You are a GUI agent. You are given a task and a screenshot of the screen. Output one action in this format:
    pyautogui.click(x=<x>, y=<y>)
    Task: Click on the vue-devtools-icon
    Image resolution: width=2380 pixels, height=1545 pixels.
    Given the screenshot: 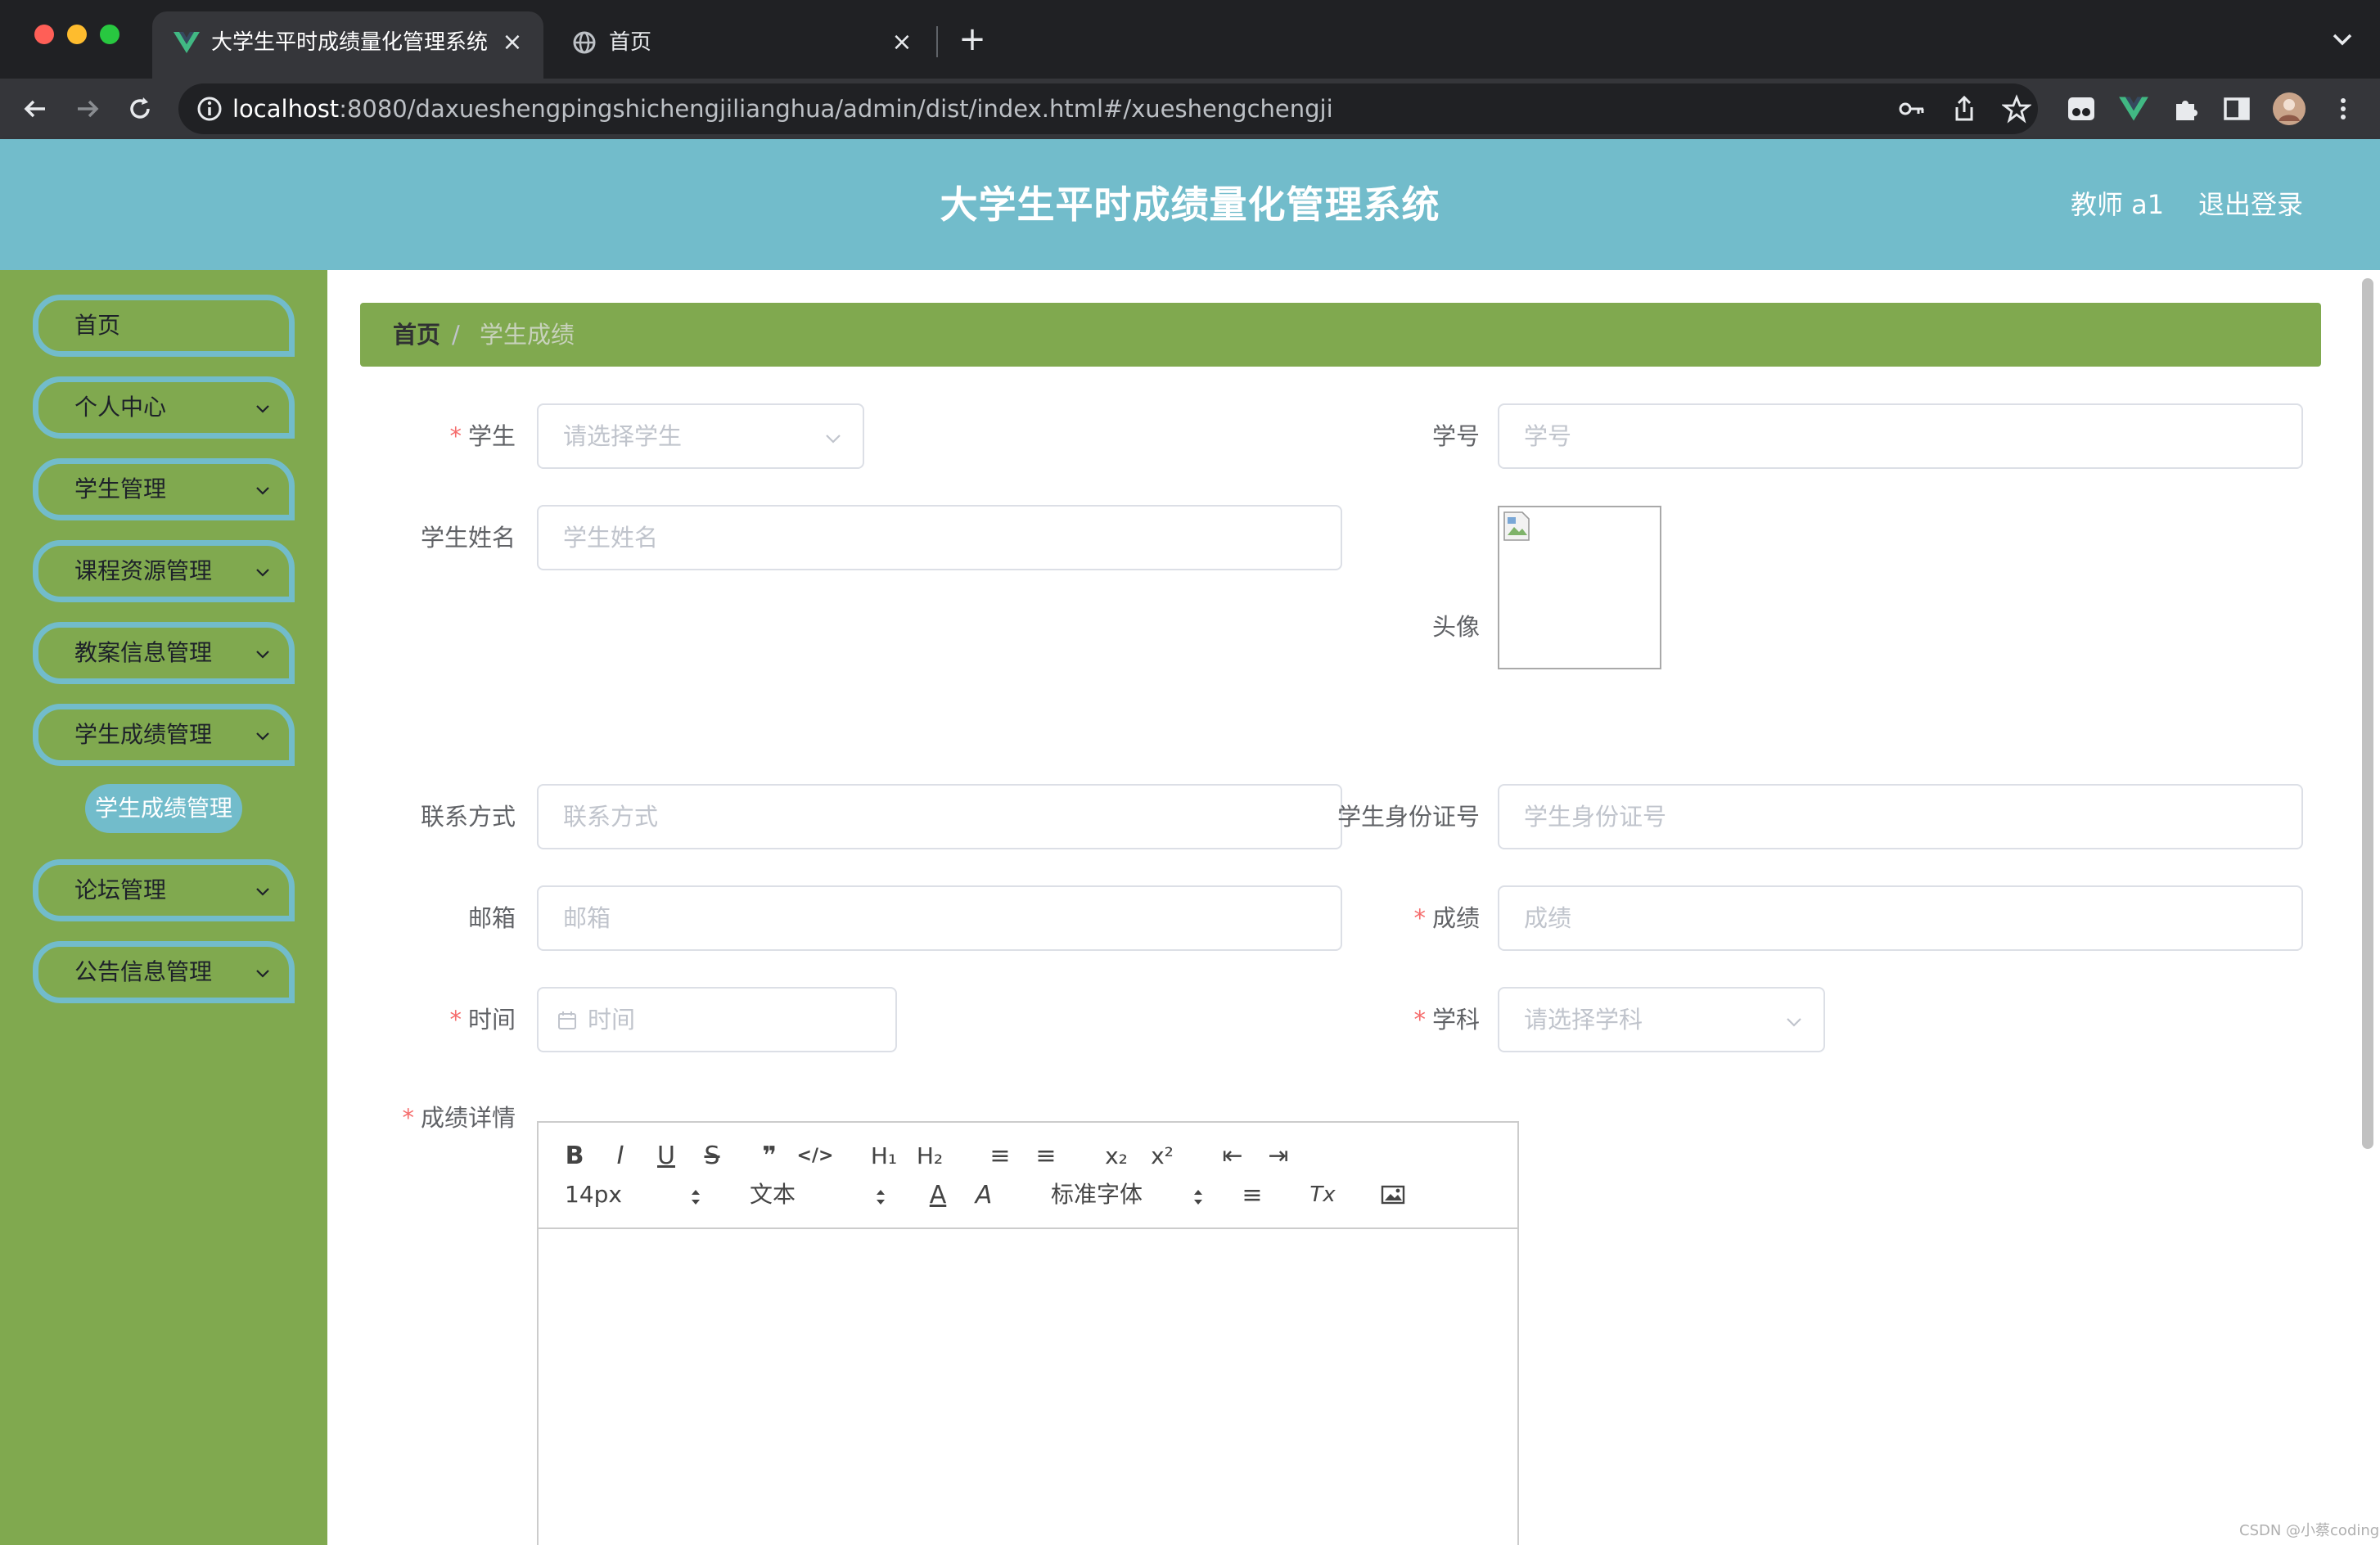 What is the action you would take?
    pyautogui.click(x=2134, y=109)
    